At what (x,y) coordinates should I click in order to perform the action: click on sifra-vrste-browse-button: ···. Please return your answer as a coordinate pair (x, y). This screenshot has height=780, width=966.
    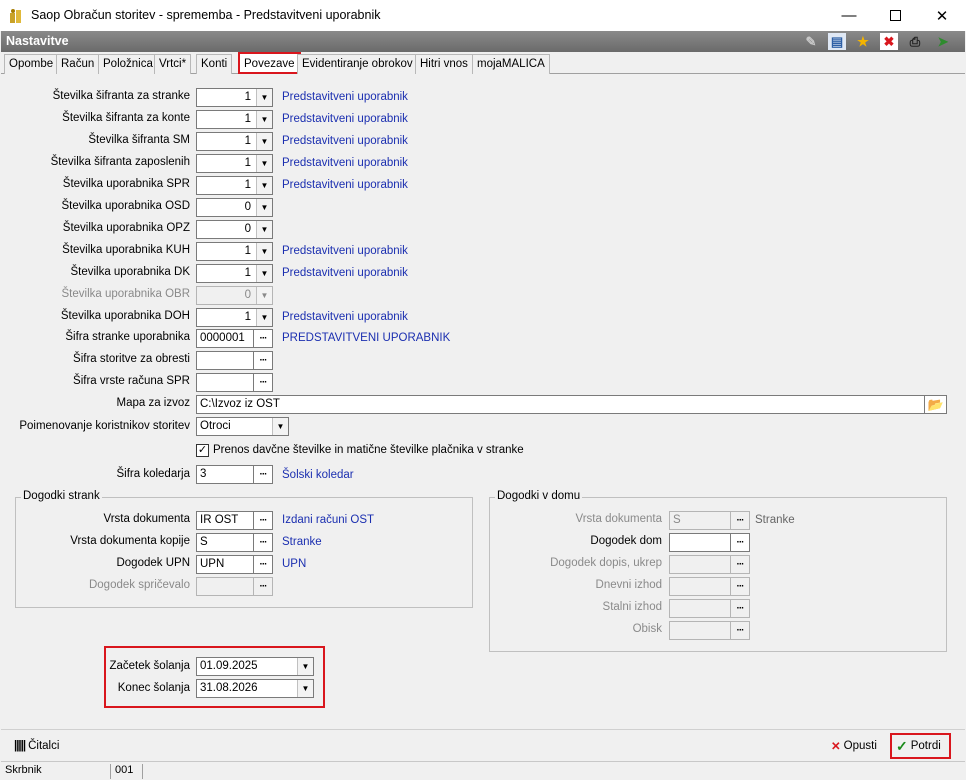
    Looking at the image, I should click on (263, 382).